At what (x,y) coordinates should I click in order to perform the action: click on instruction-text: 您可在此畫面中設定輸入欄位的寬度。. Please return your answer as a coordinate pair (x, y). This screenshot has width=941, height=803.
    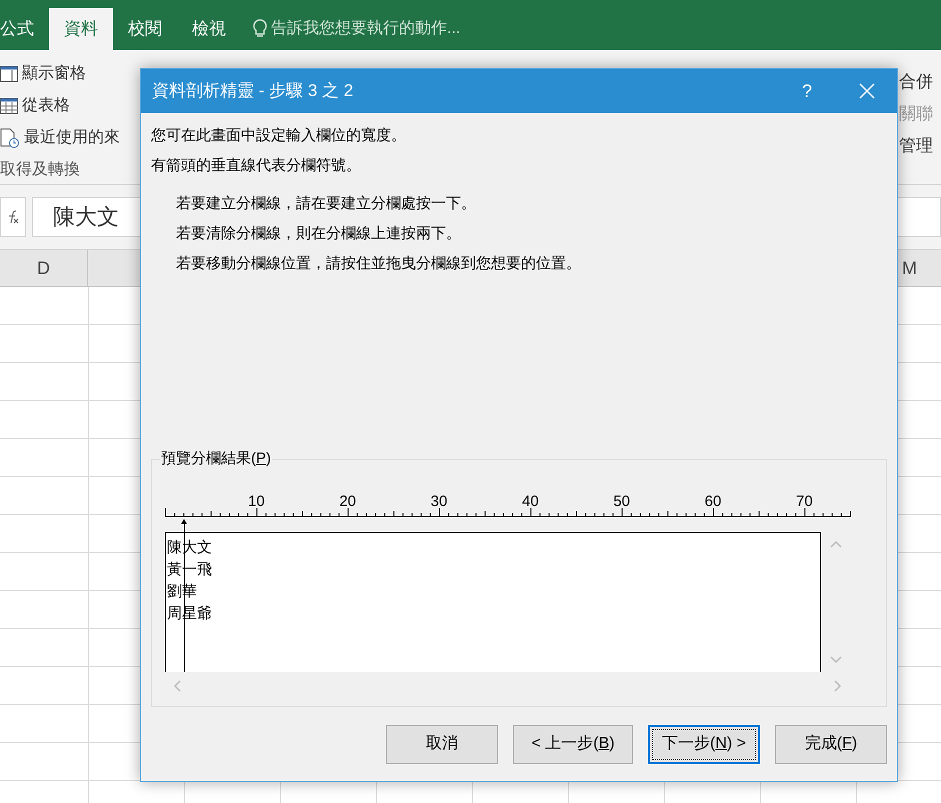
    Looking at the image, I should click on (279, 136).